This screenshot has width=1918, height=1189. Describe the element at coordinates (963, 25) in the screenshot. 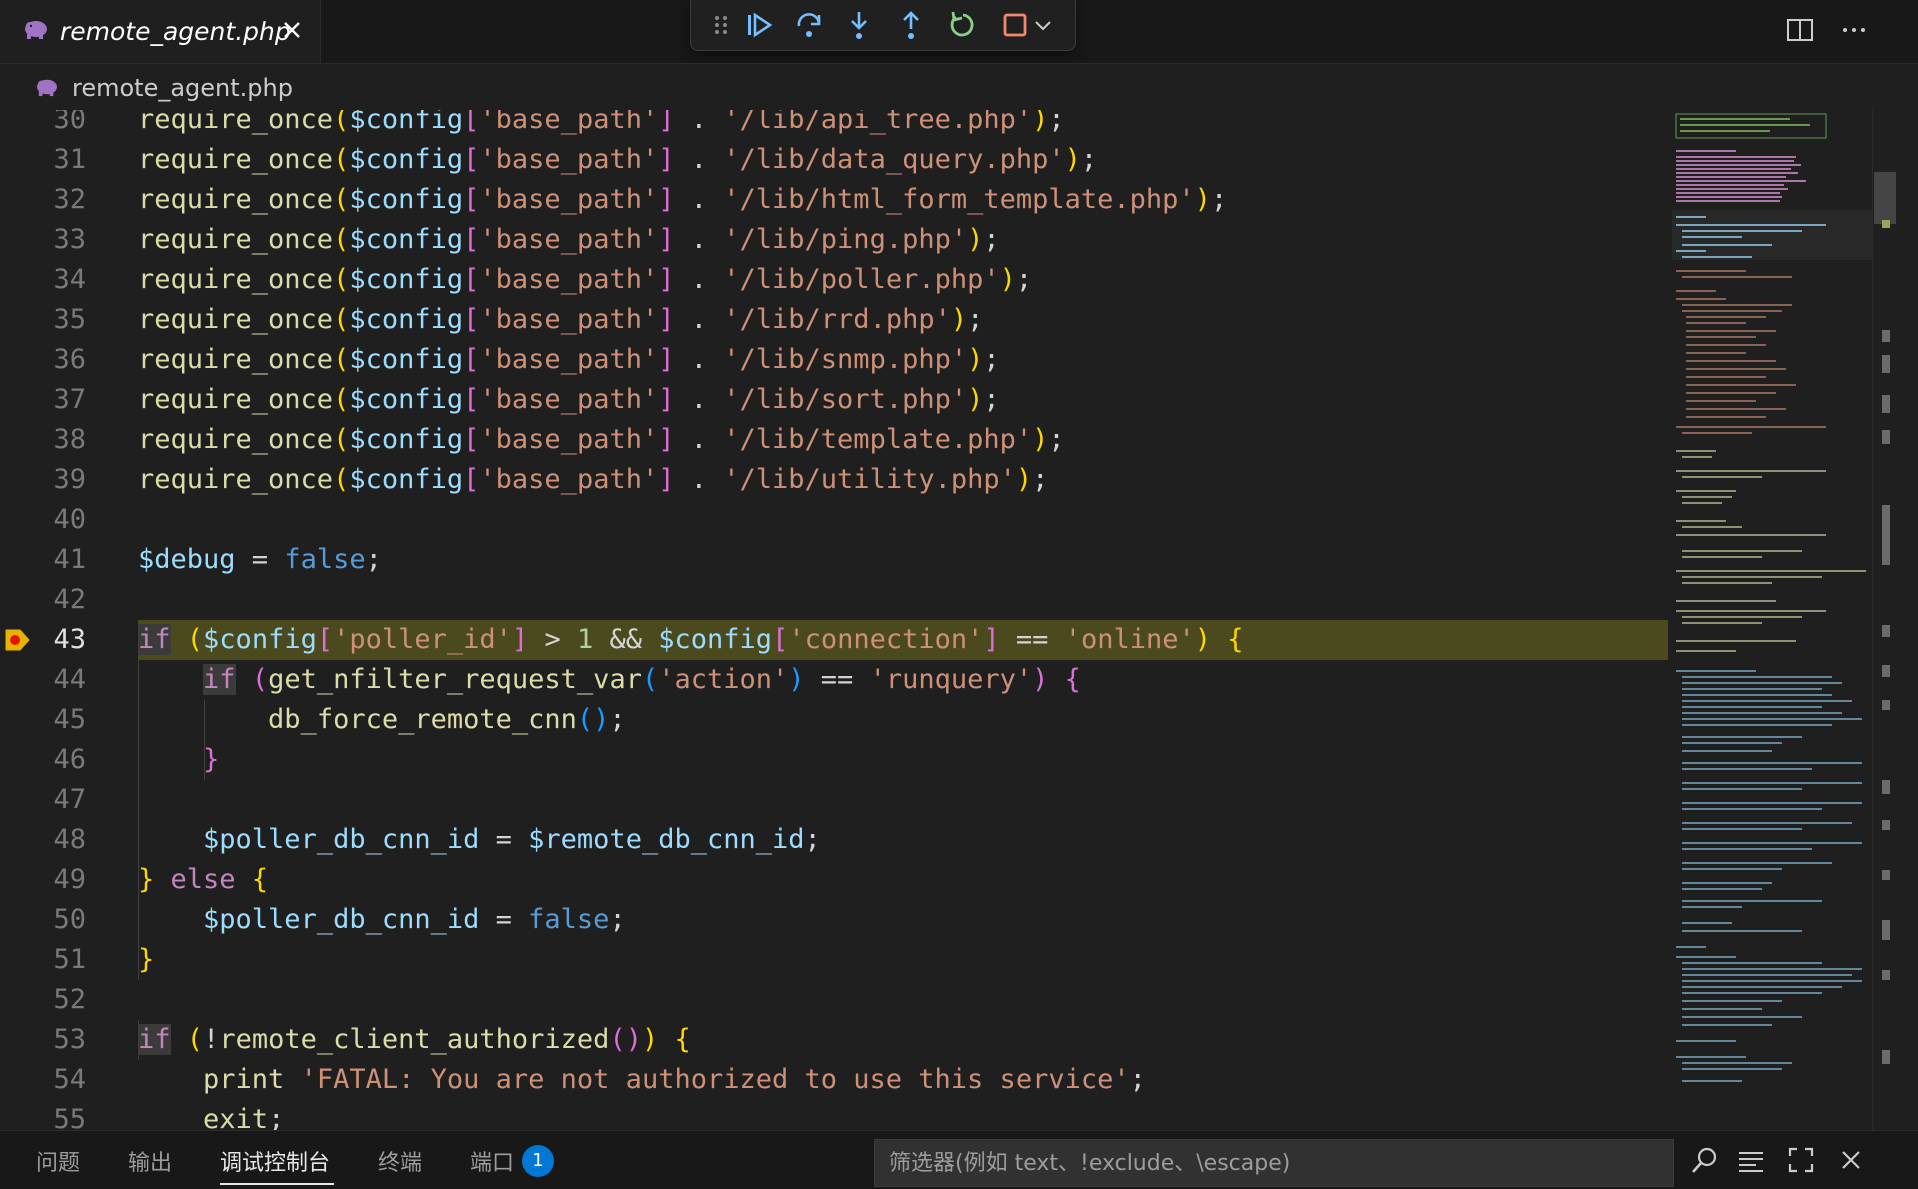

I see `restart-icon` at that location.